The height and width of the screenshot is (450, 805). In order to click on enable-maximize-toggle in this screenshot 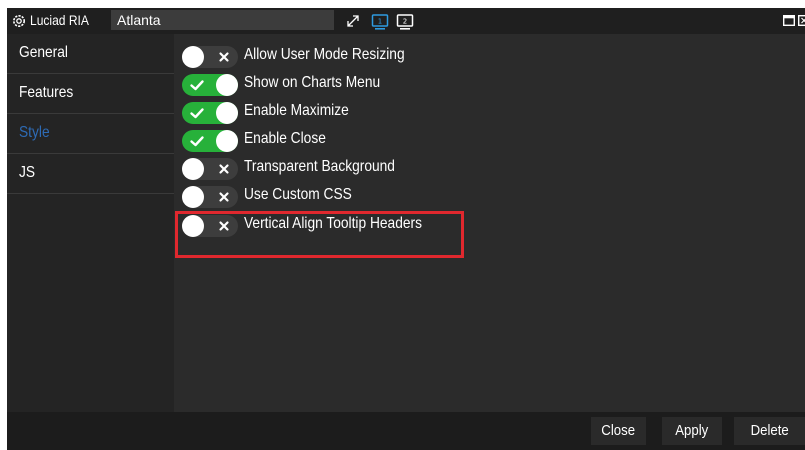, I will do `click(210, 113)`.